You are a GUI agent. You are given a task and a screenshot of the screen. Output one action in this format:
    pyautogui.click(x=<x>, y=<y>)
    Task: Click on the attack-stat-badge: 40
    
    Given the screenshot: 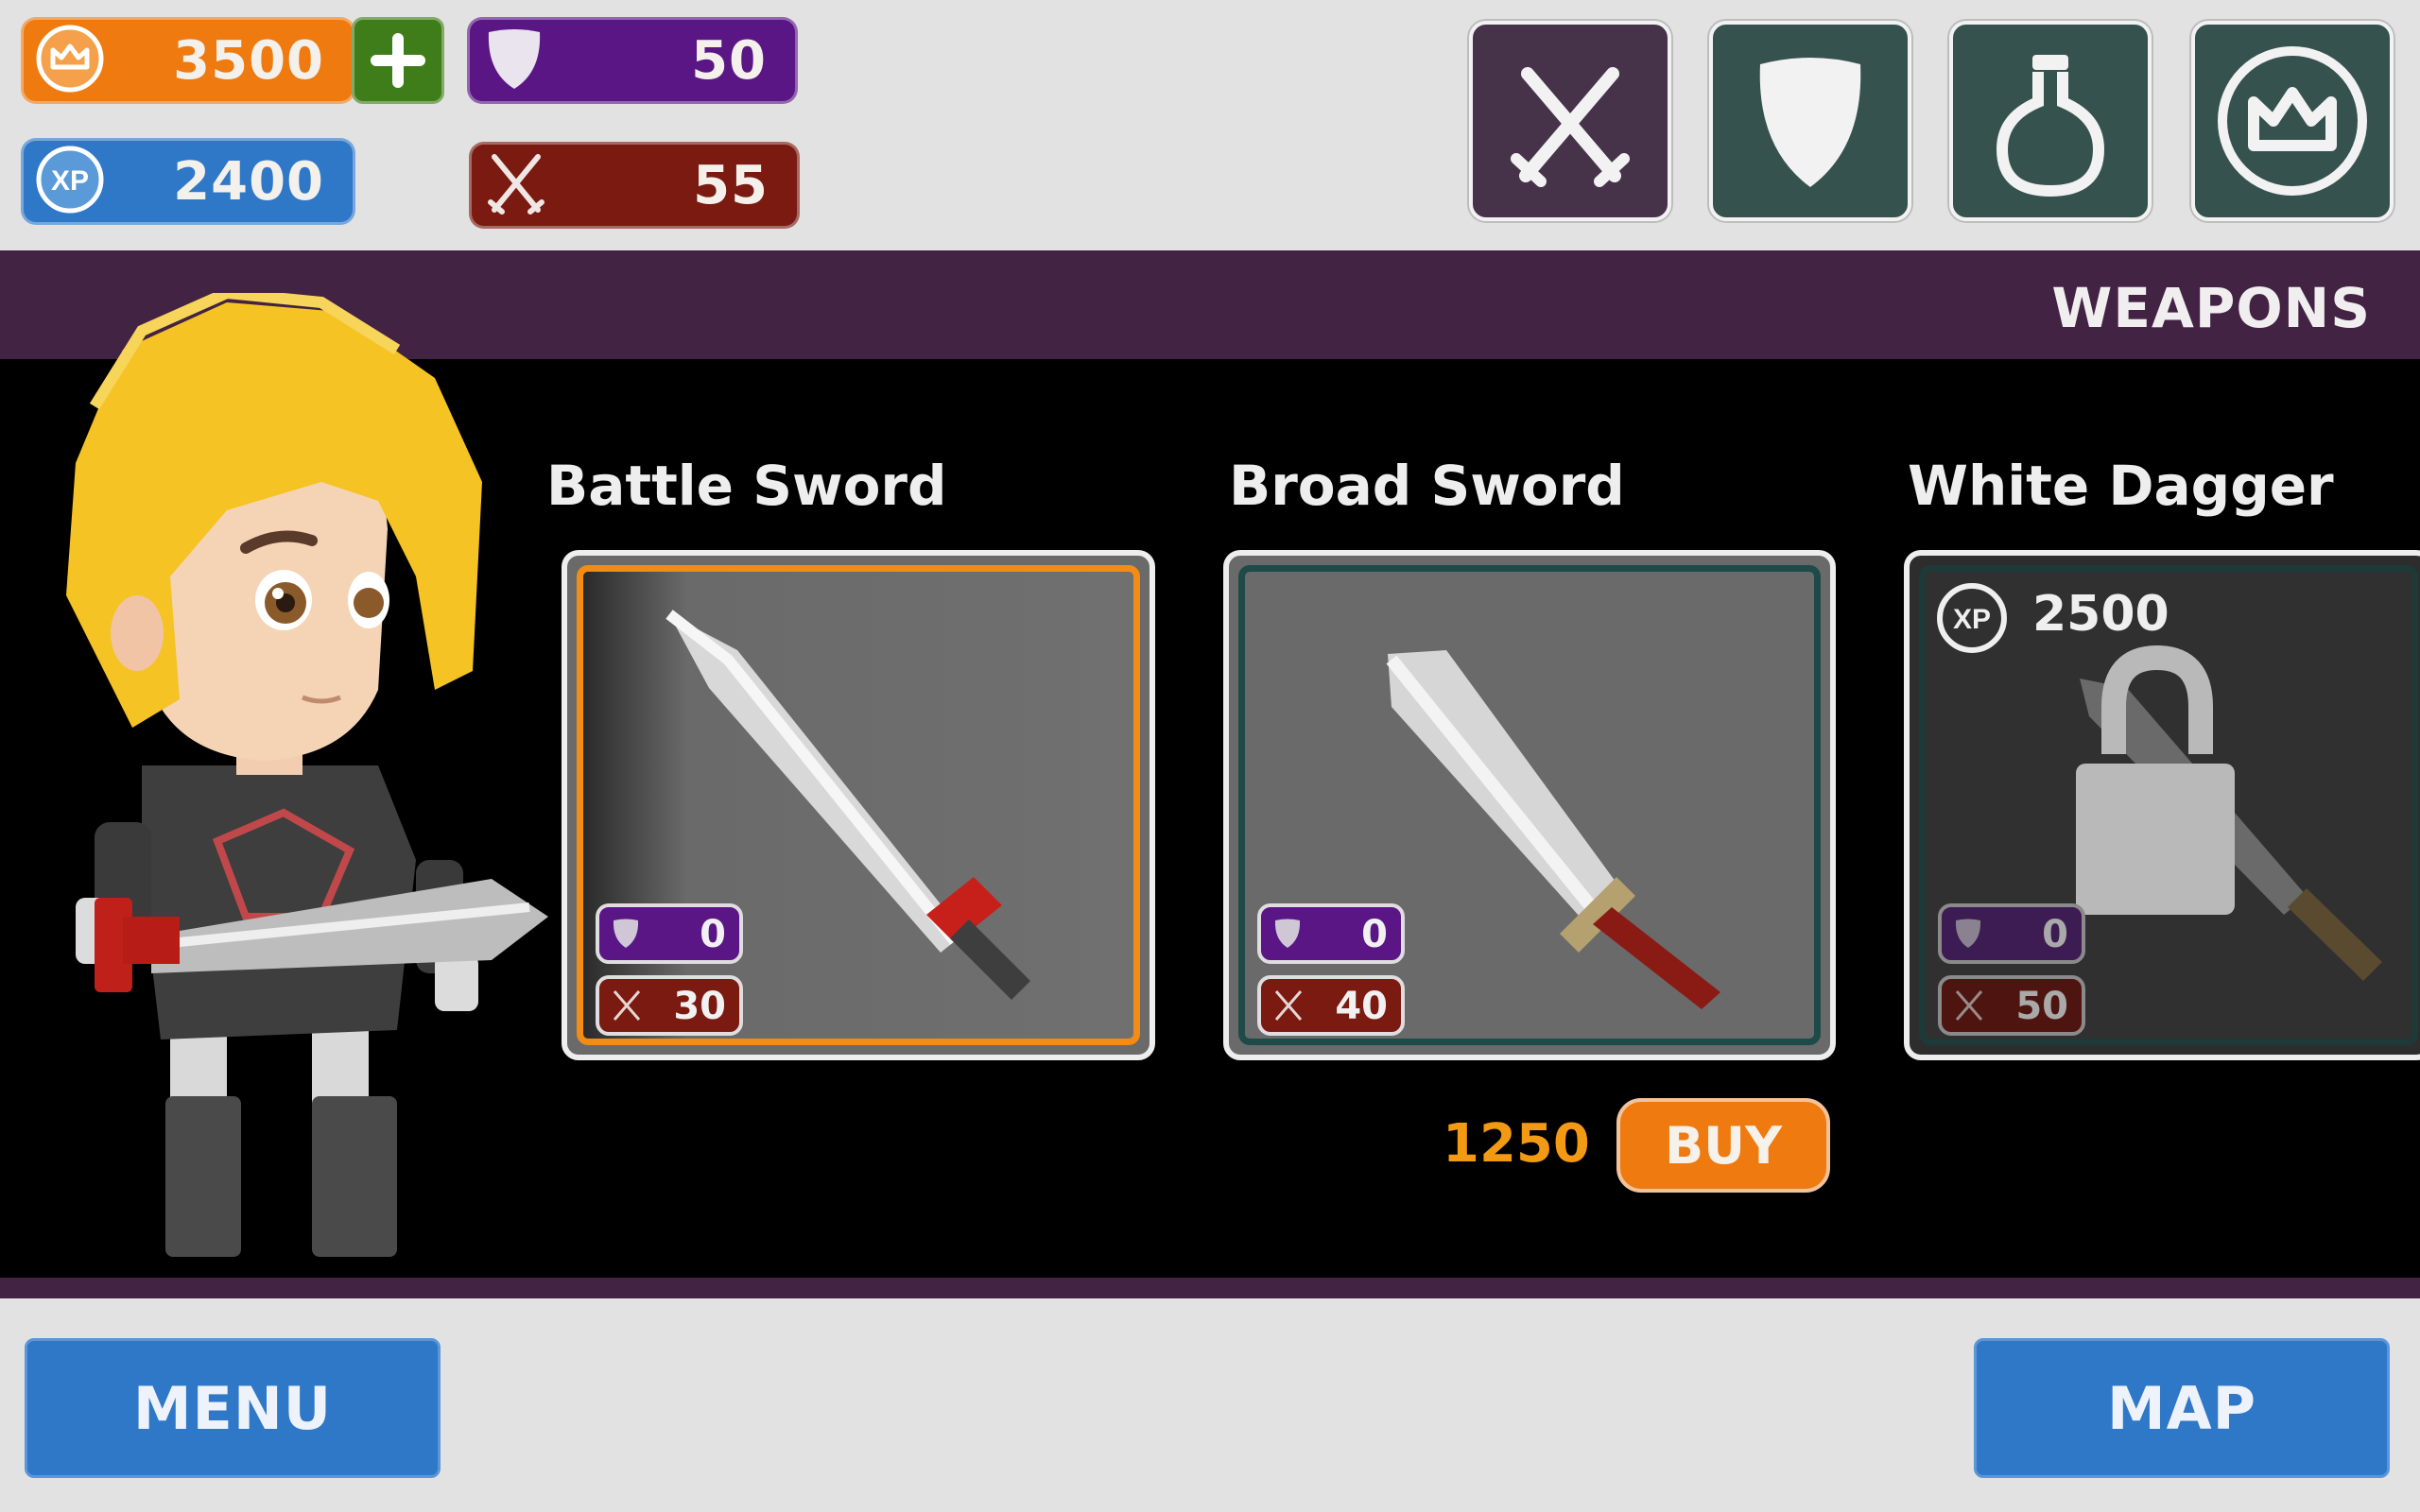 What is the action you would take?
    pyautogui.click(x=1331, y=1005)
    